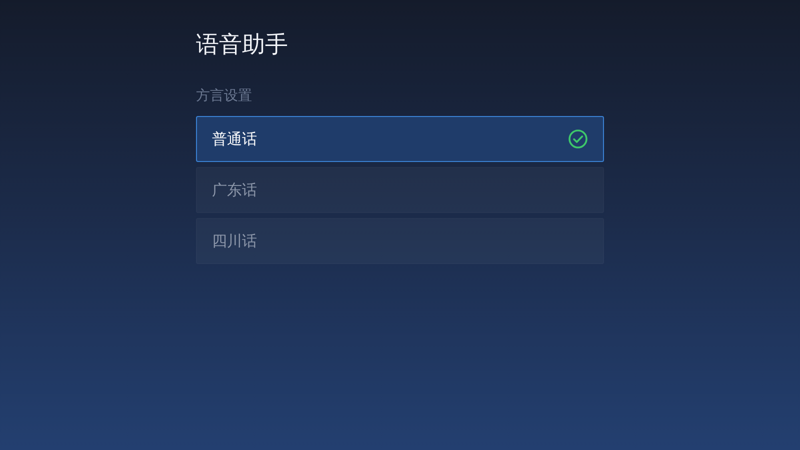  Describe the element at coordinates (400, 190) in the screenshot. I see `option-item: 广东话` at that location.